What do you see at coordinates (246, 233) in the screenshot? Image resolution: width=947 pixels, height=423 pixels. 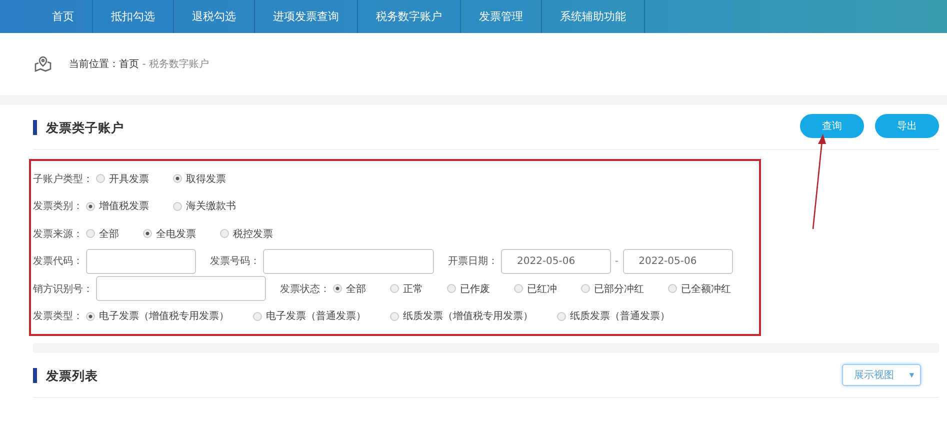 I see `radio-option: 税控发票` at bounding box center [246, 233].